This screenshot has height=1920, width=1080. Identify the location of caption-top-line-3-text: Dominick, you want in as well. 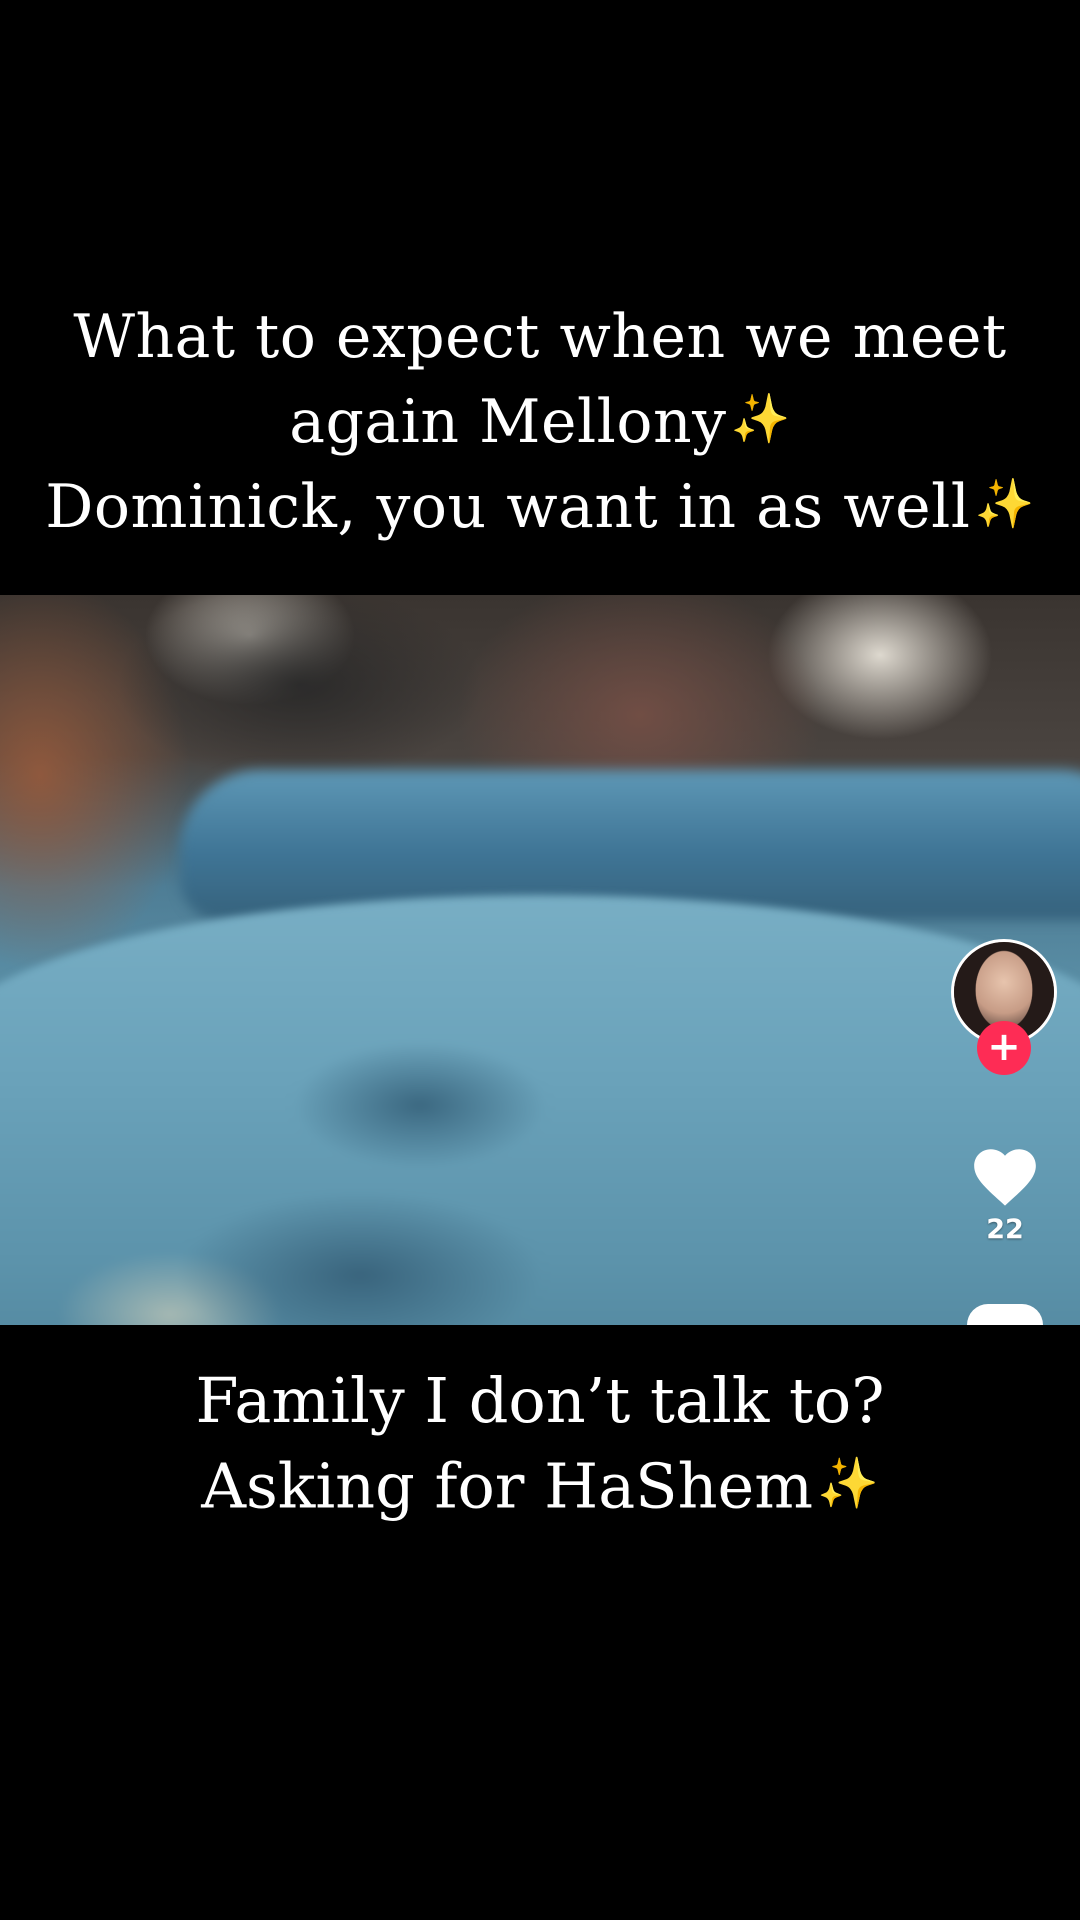
(508, 507).